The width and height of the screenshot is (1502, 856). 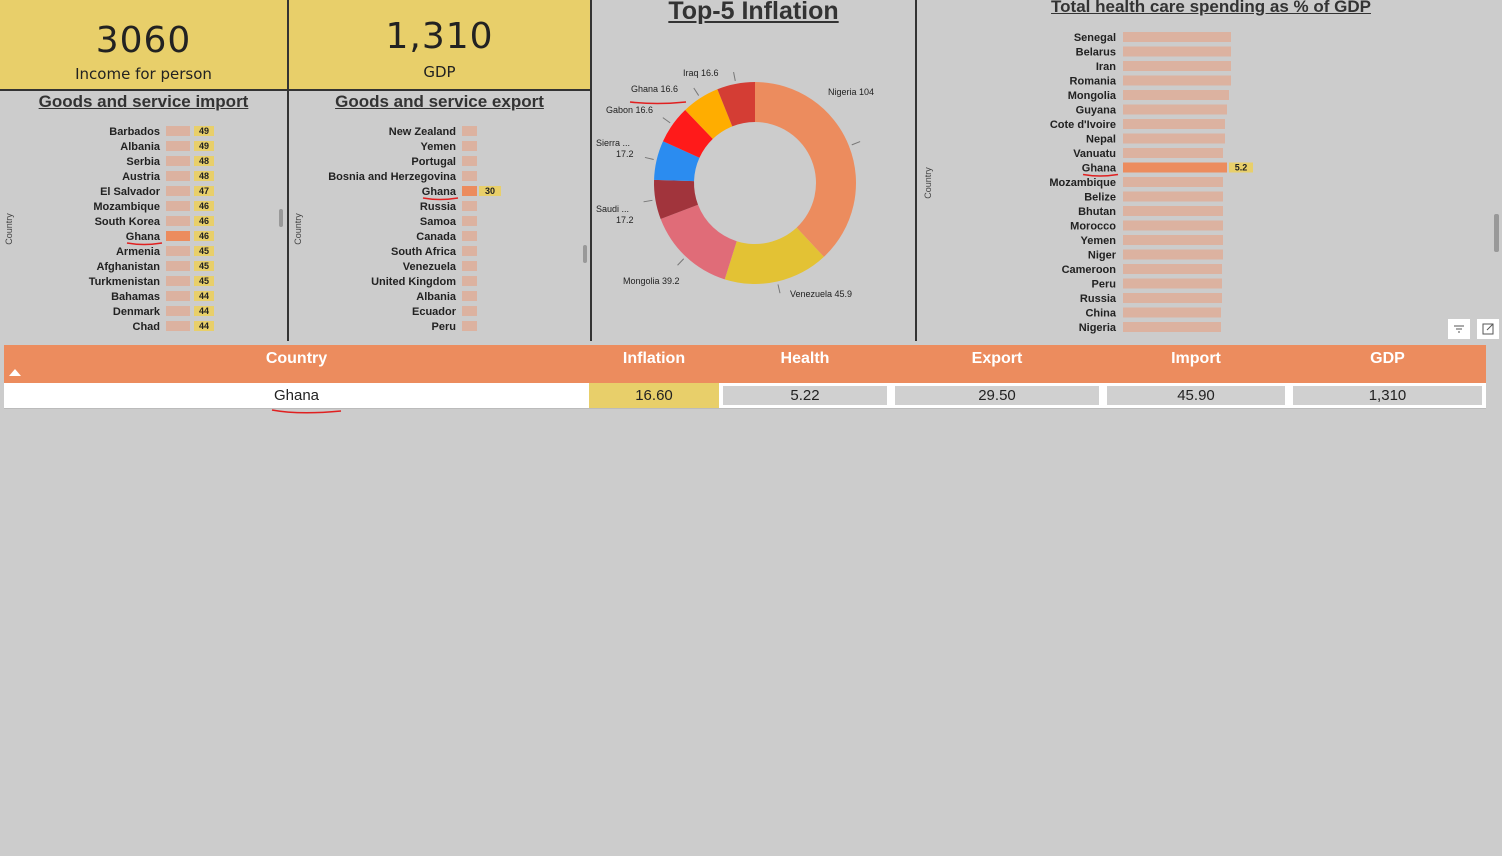 What do you see at coordinates (439, 72) in the screenshot?
I see `gdp-kpi-label: GDP` at bounding box center [439, 72].